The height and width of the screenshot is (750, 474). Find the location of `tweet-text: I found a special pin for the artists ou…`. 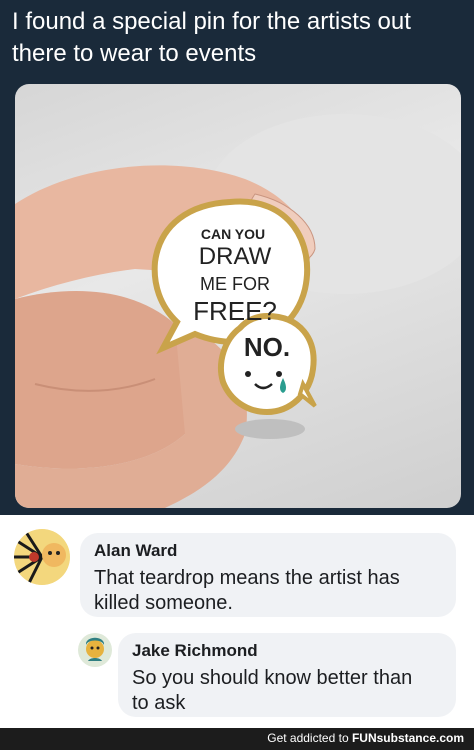

tweet-text: I found a special pin for the artists ou… is located at coordinates (211, 37).